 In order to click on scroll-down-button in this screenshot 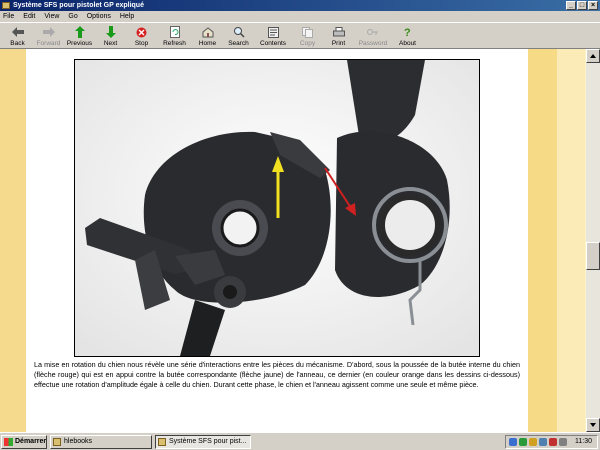, I will do `click(593, 425)`.